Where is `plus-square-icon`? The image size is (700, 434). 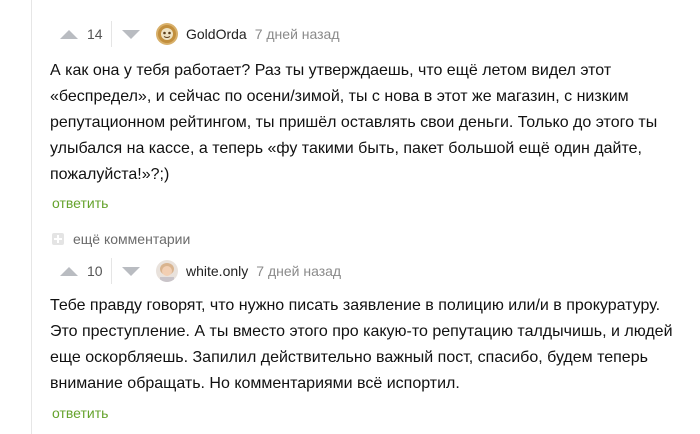 plus-square-icon is located at coordinates (58, 239).